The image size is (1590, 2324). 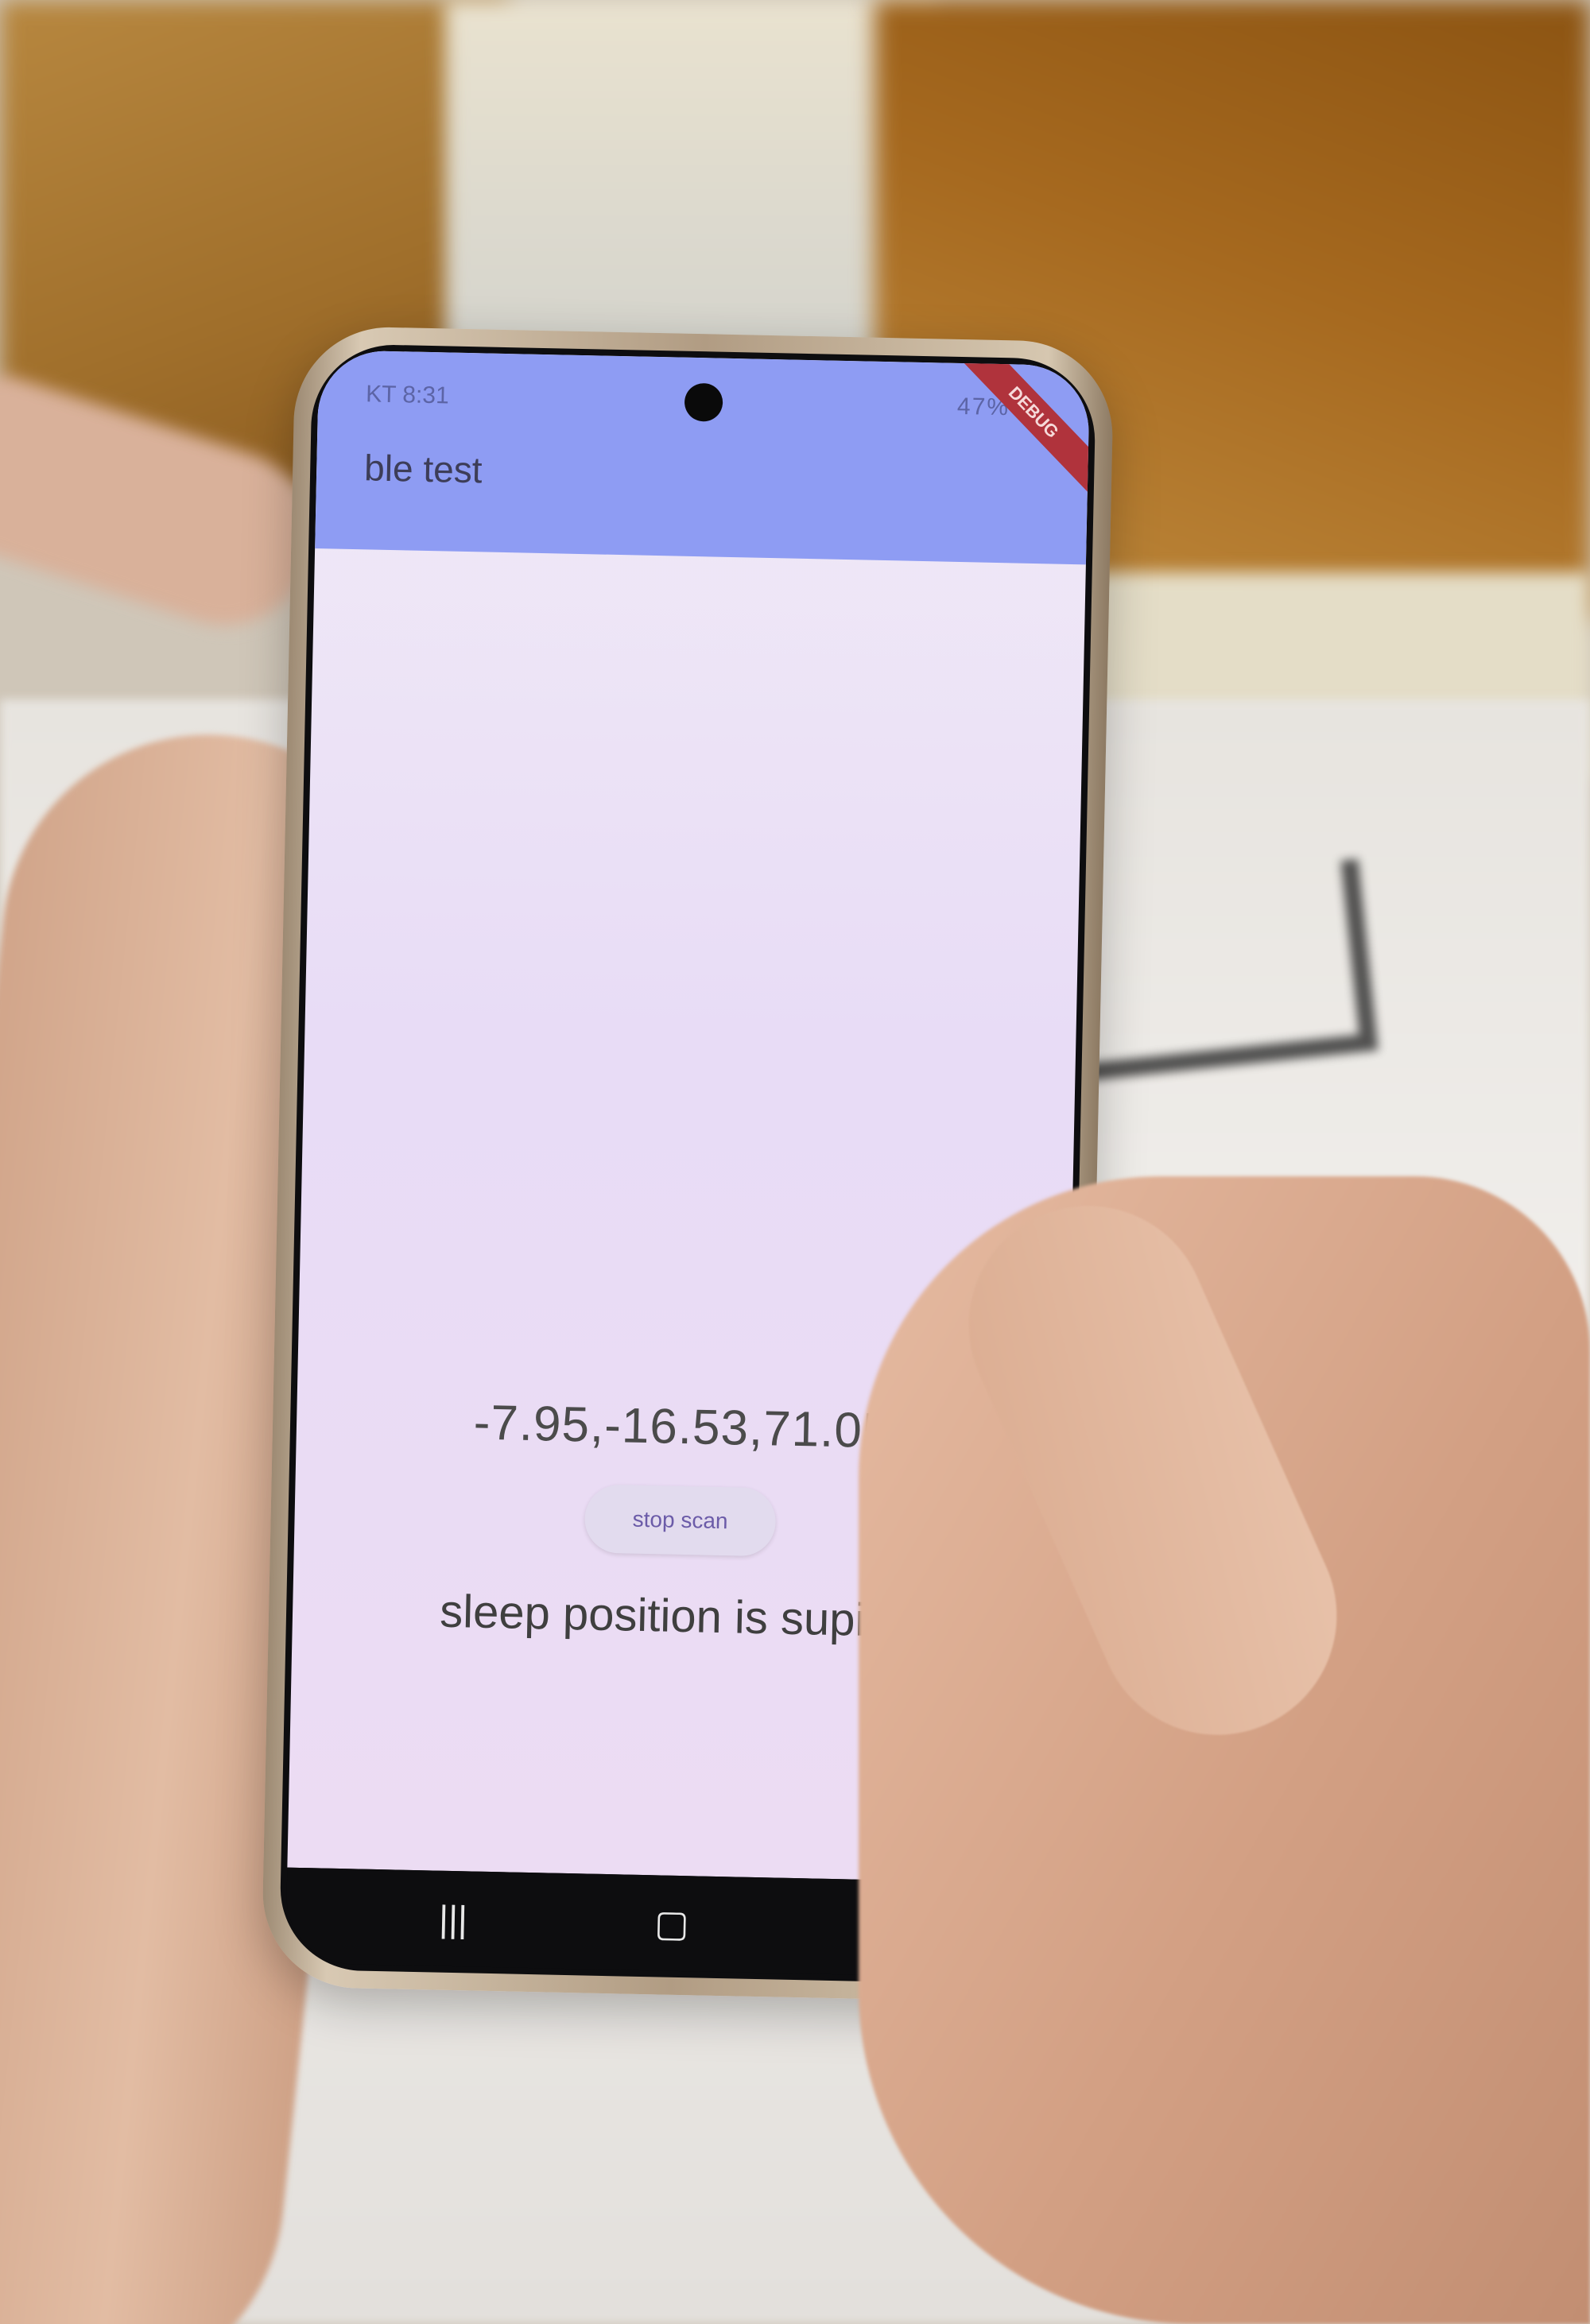 I want to click on background-strap, so click(x=1217, y=970).